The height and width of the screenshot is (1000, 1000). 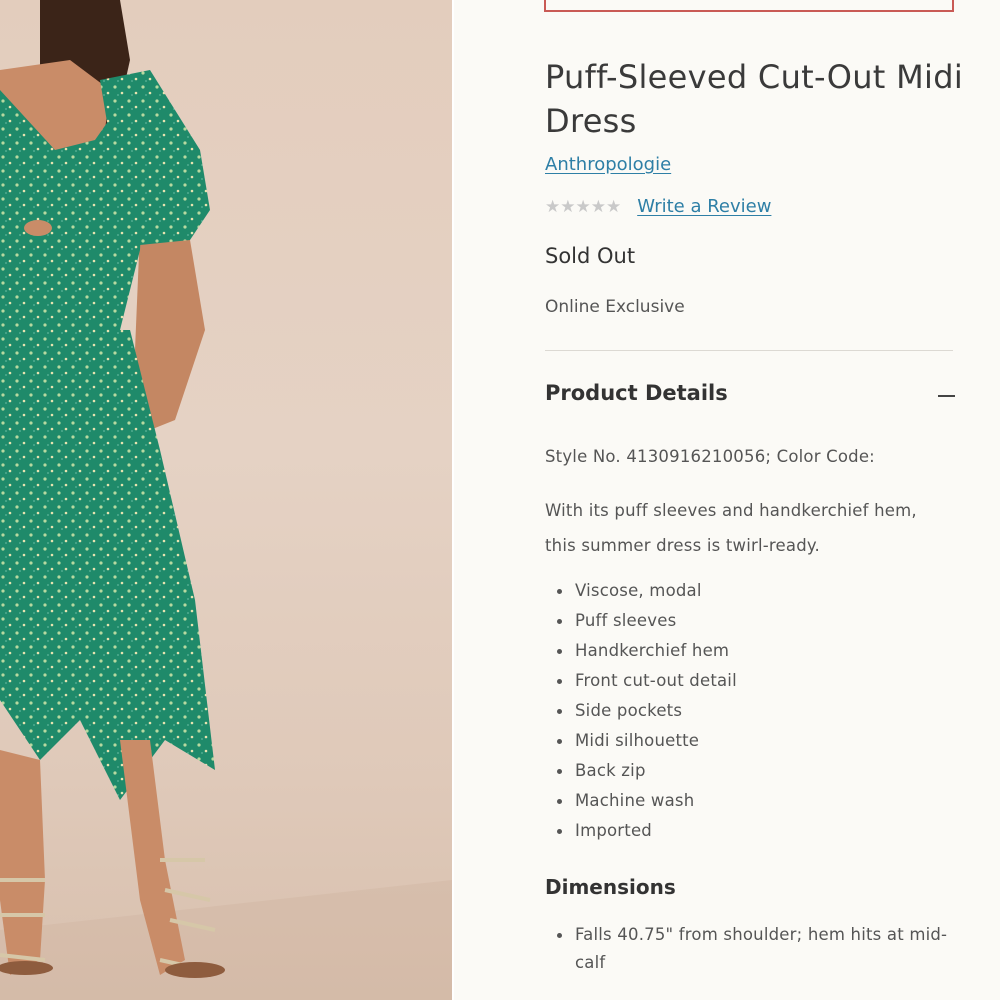 I want to click on list-item: Midi silhouette, so click(x=647, y=741).